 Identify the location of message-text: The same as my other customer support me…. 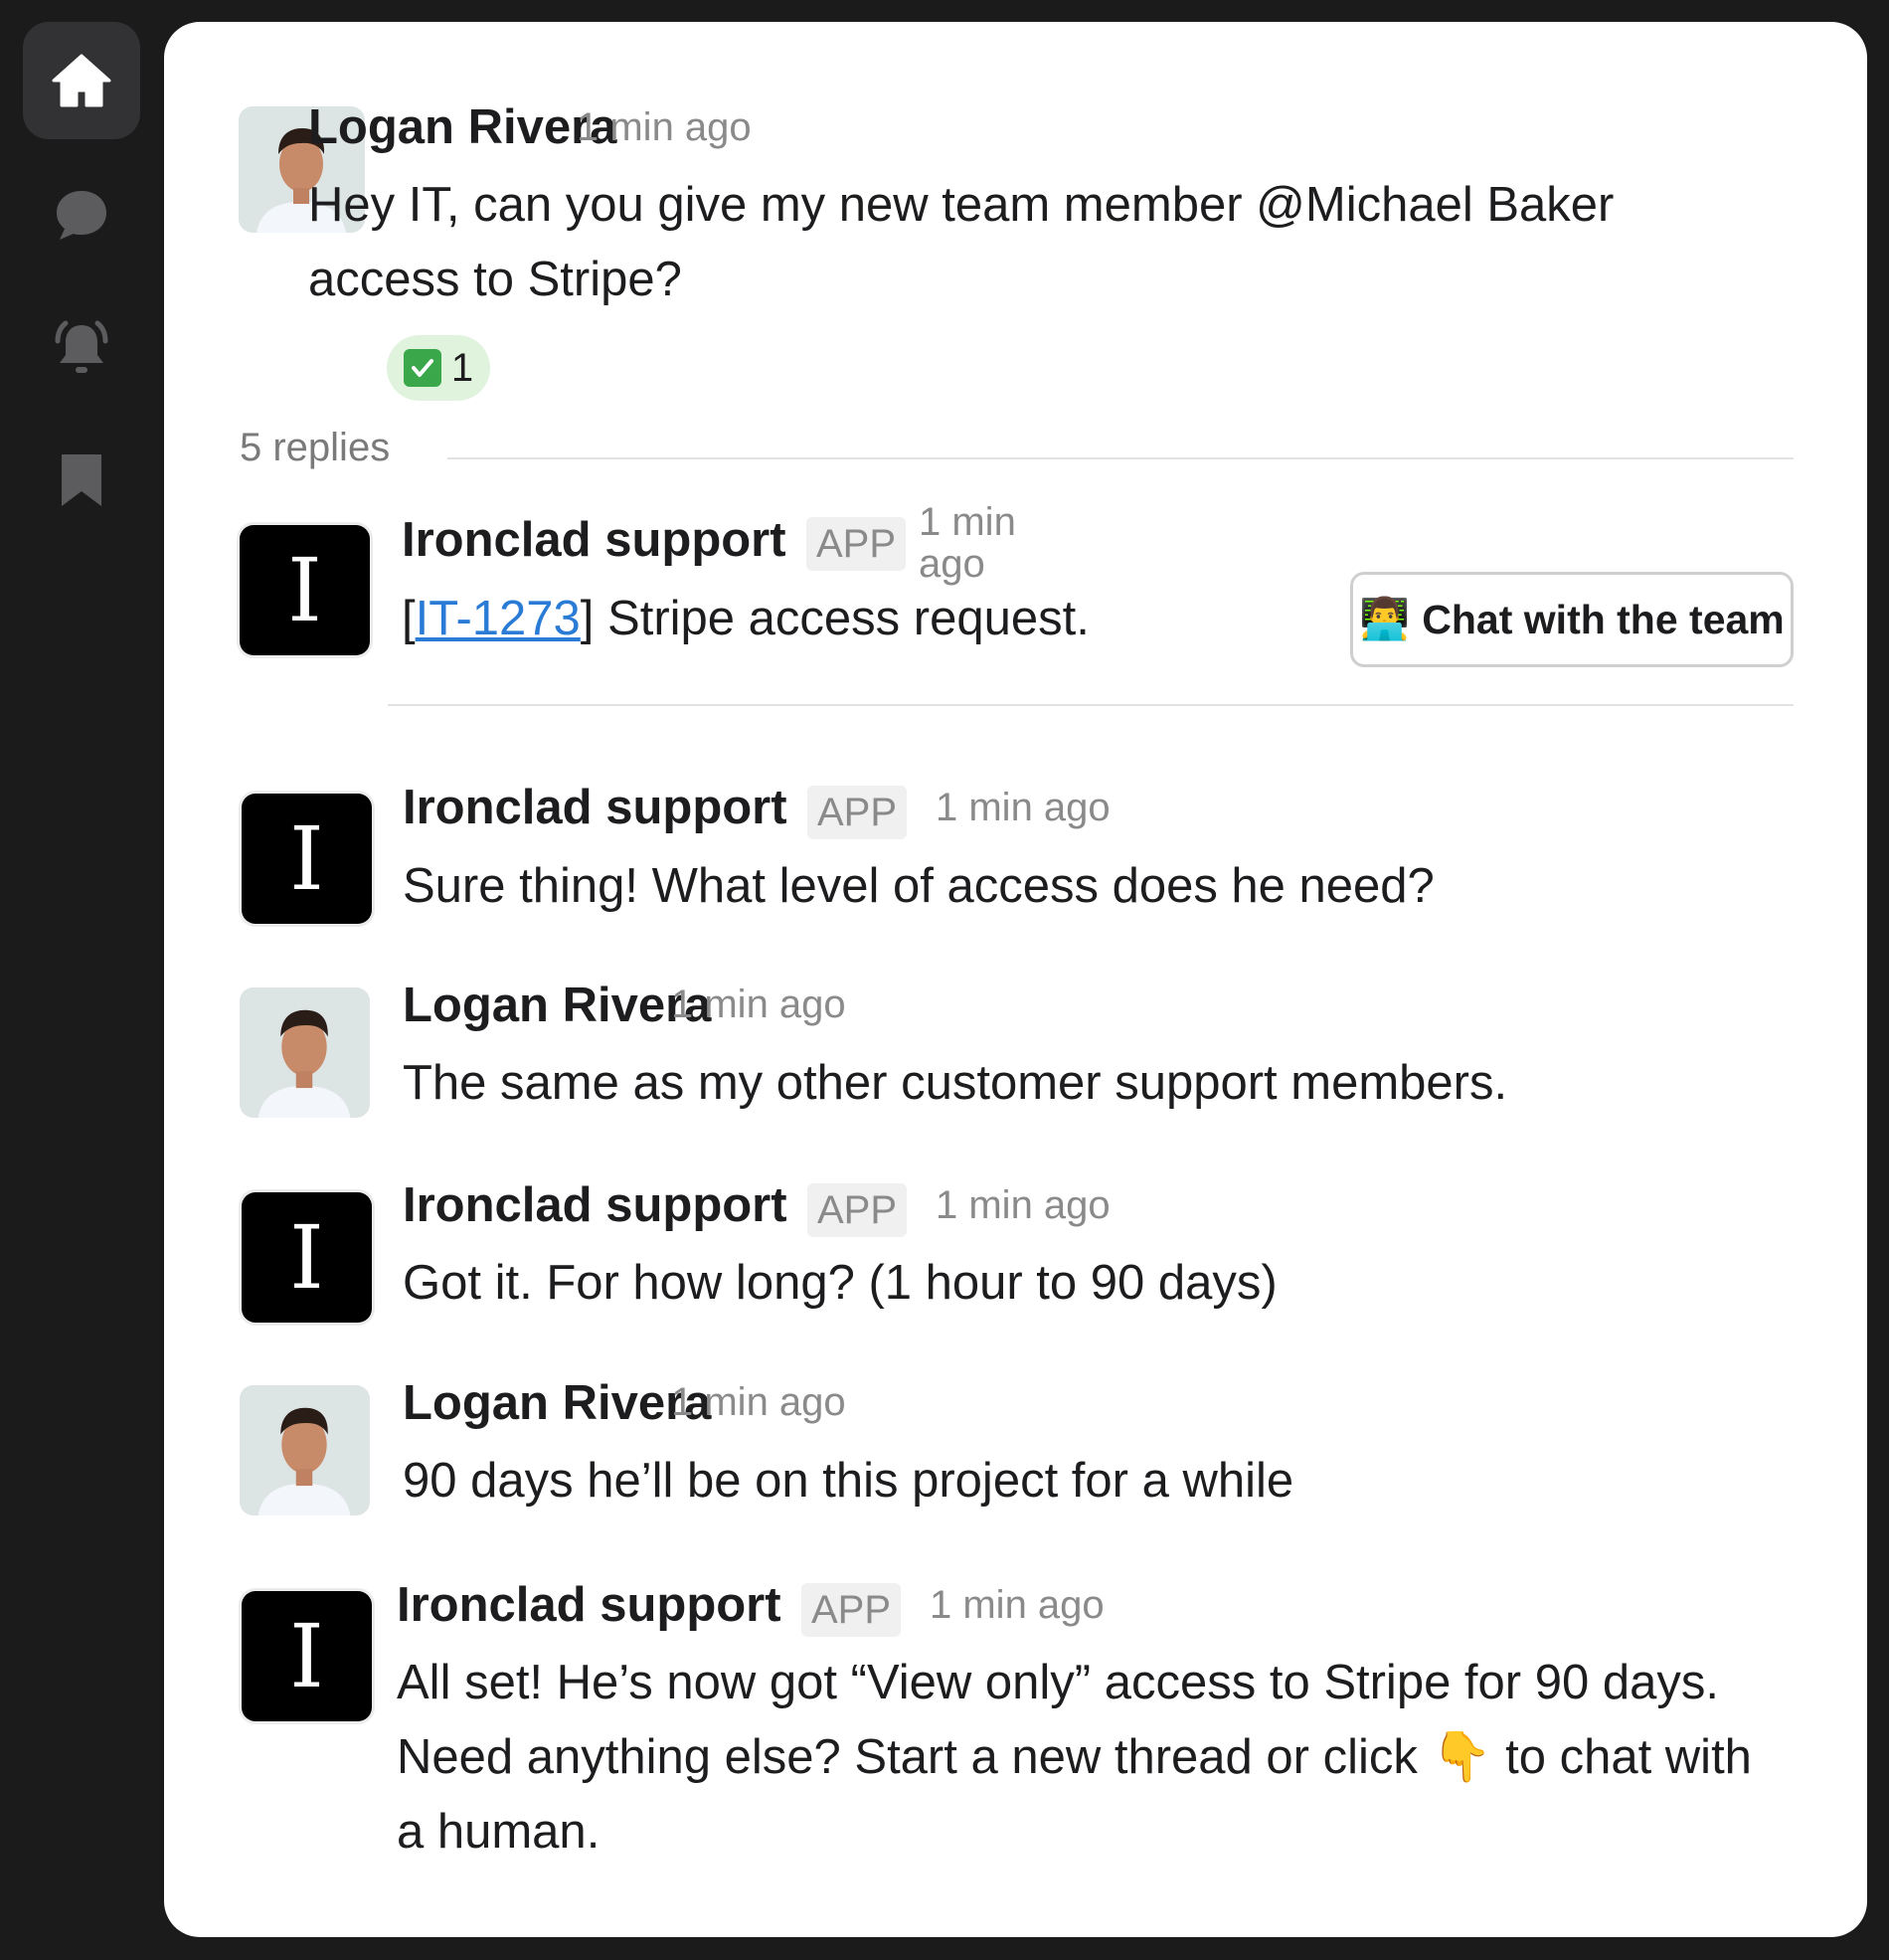
(955, 1083).